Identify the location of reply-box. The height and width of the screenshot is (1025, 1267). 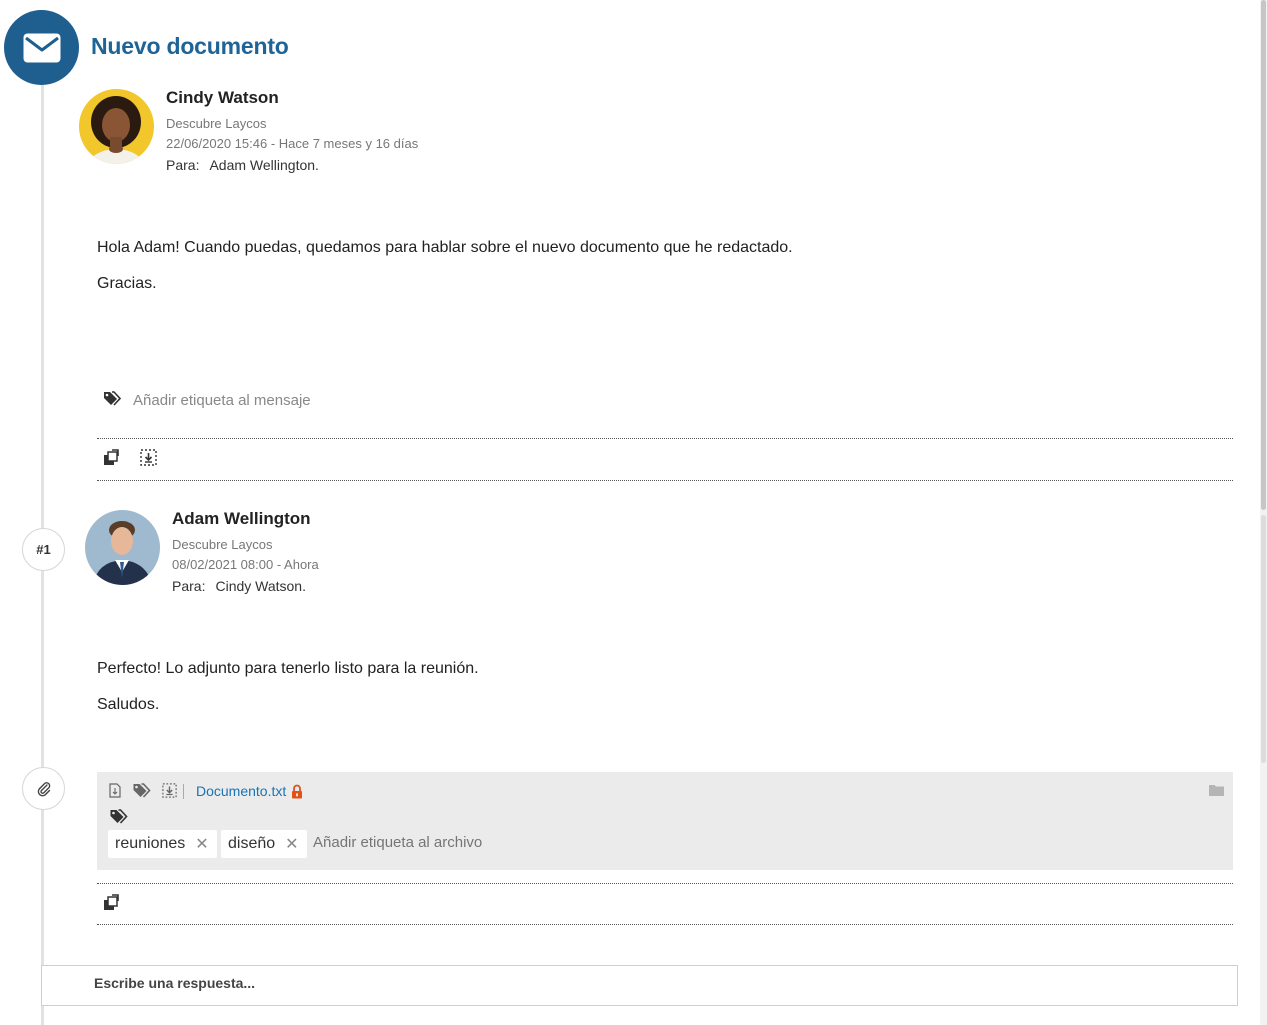
(639, 985).